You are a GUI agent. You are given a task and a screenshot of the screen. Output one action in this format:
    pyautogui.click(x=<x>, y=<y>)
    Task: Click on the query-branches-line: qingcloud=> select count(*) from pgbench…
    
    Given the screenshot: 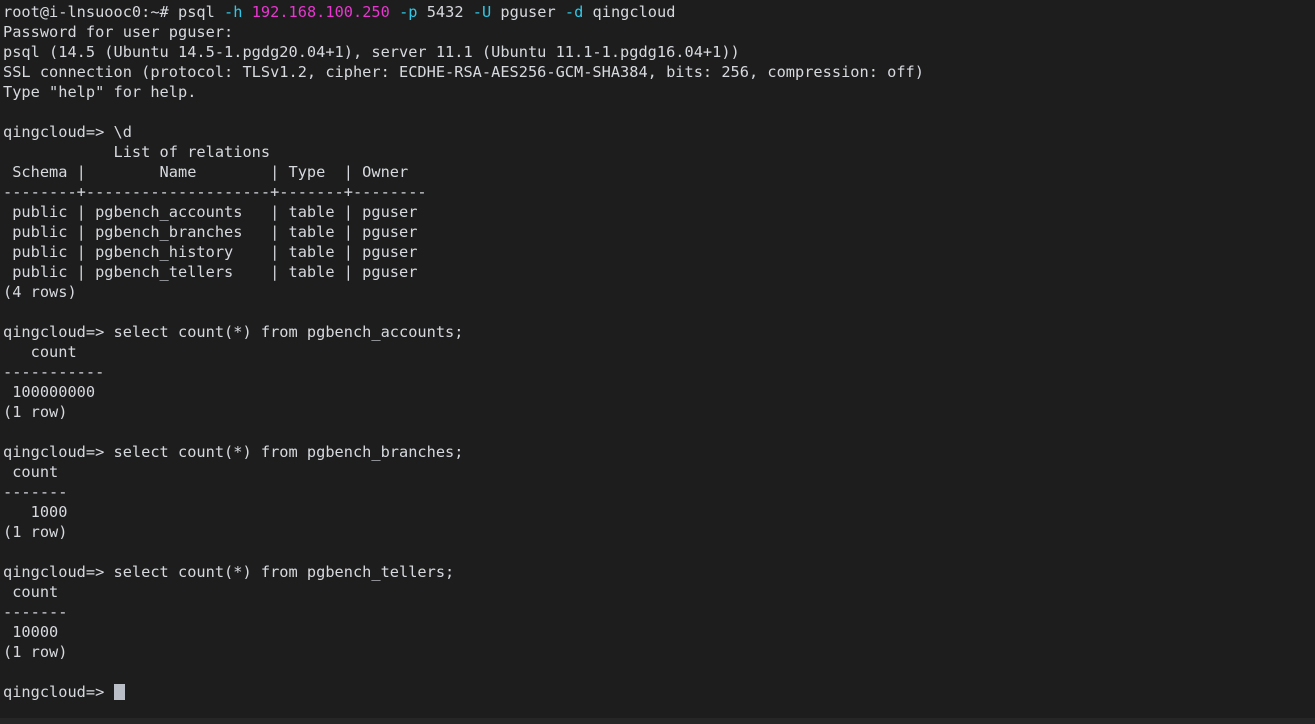 What is the action you would take?
    pyautogui.click(x=233, y=452)
    